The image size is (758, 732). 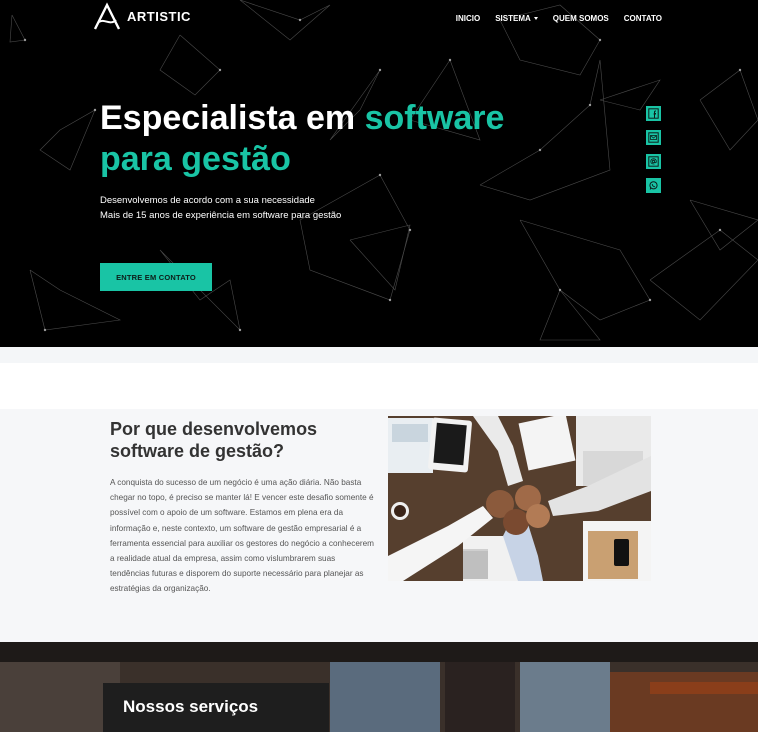 I want to click on hero-title-accent2: para gestão, so click(x=195, y=159).